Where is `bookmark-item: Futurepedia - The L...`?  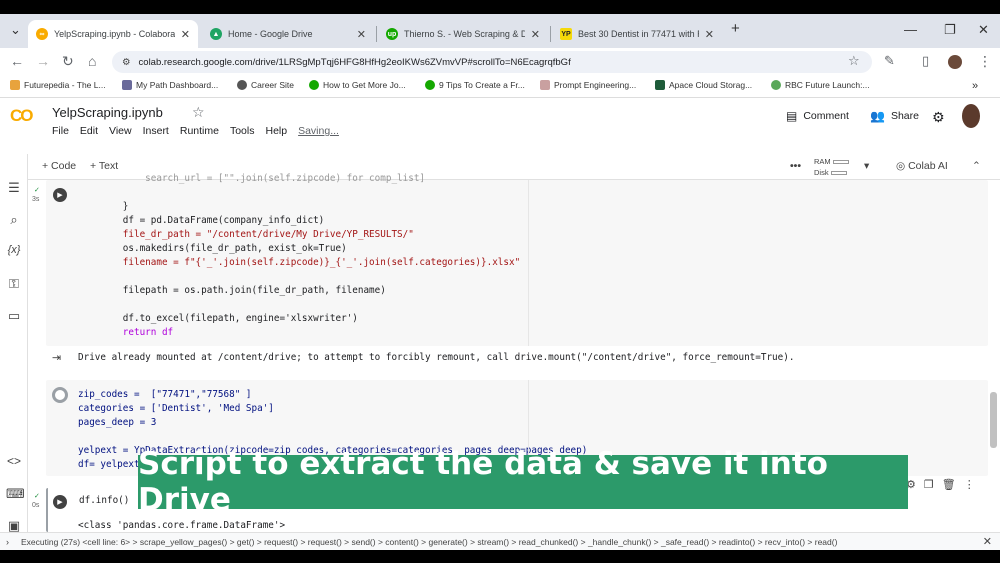 bookmark-item: Futurepedia - The L... is located at coordinates (58, 85).